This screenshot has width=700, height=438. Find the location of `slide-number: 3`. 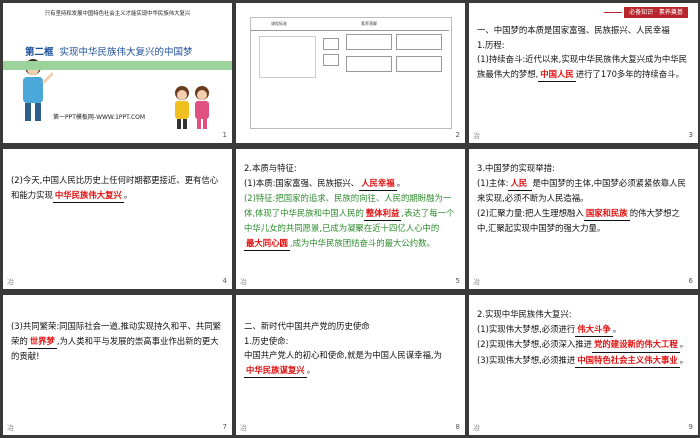

slide-number: 3 is located at coordinates (690, 135).